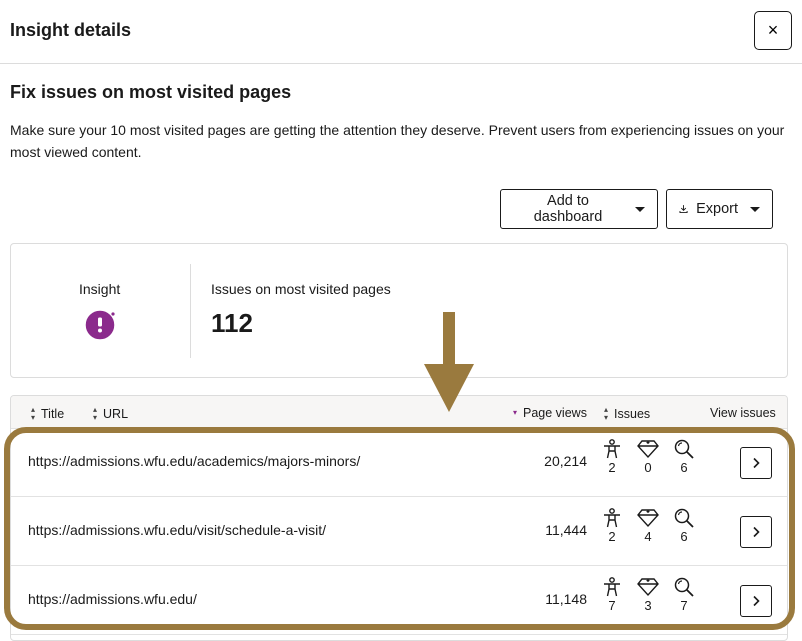 This screenshot has width=802, height=641. What do you see at coordinates (116, 414) in the screenshot?
I see `column-url-label: URL` at bounding box center [116, 414].